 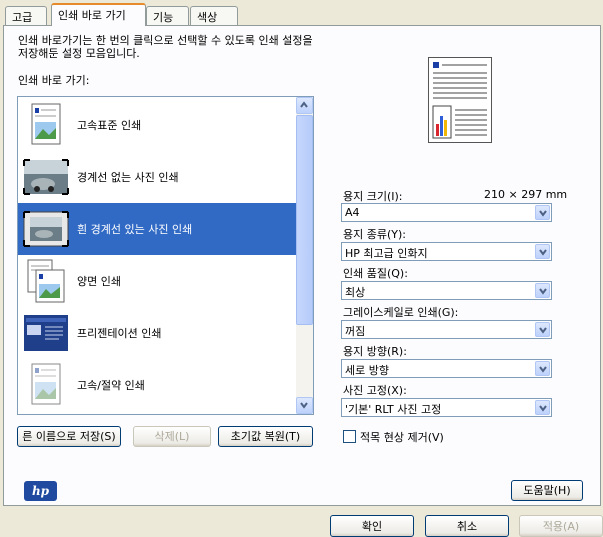 What do you see at coordinates (46, 281) in the screenshot?
I see `two-sided-icon` at bounding box center [46, 281].